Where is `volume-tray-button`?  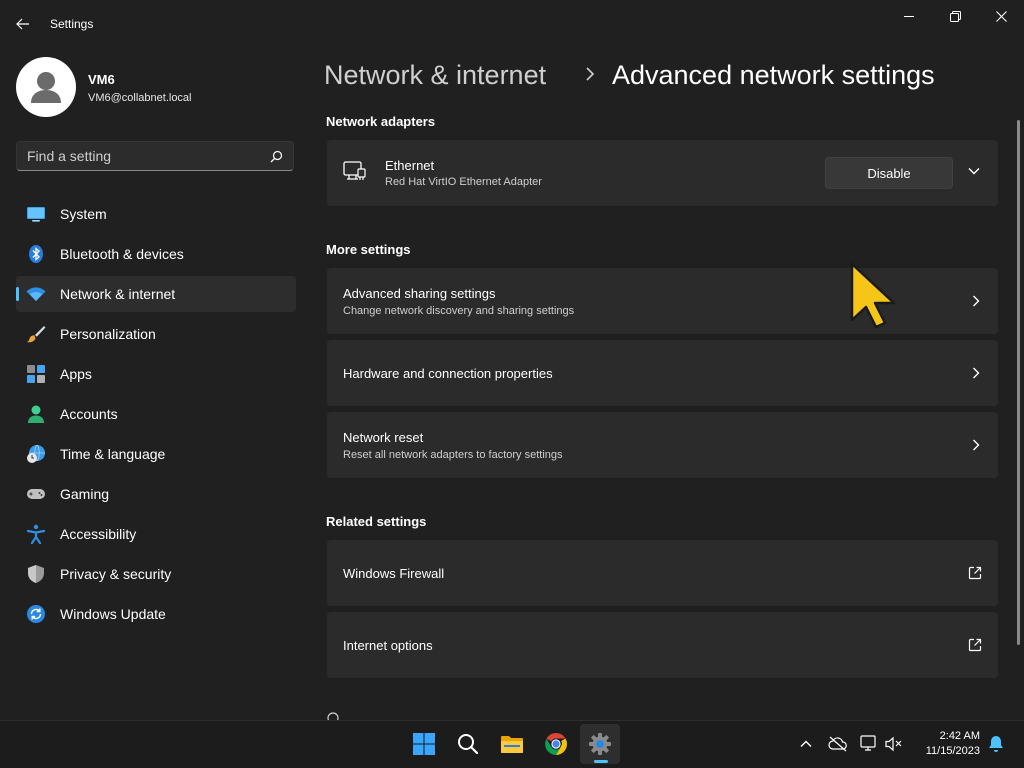
volume-tray-button is located at coordinates (894, 744).